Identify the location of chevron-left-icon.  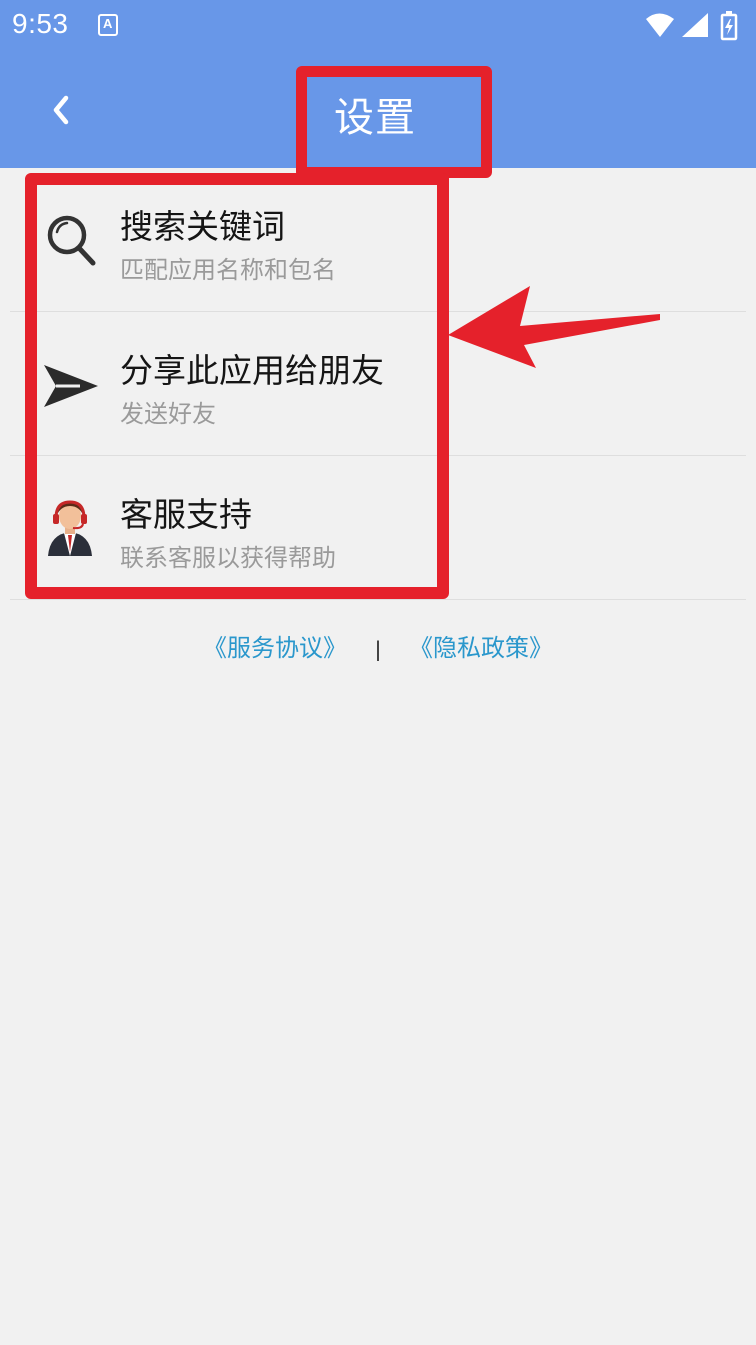
(61, 110).